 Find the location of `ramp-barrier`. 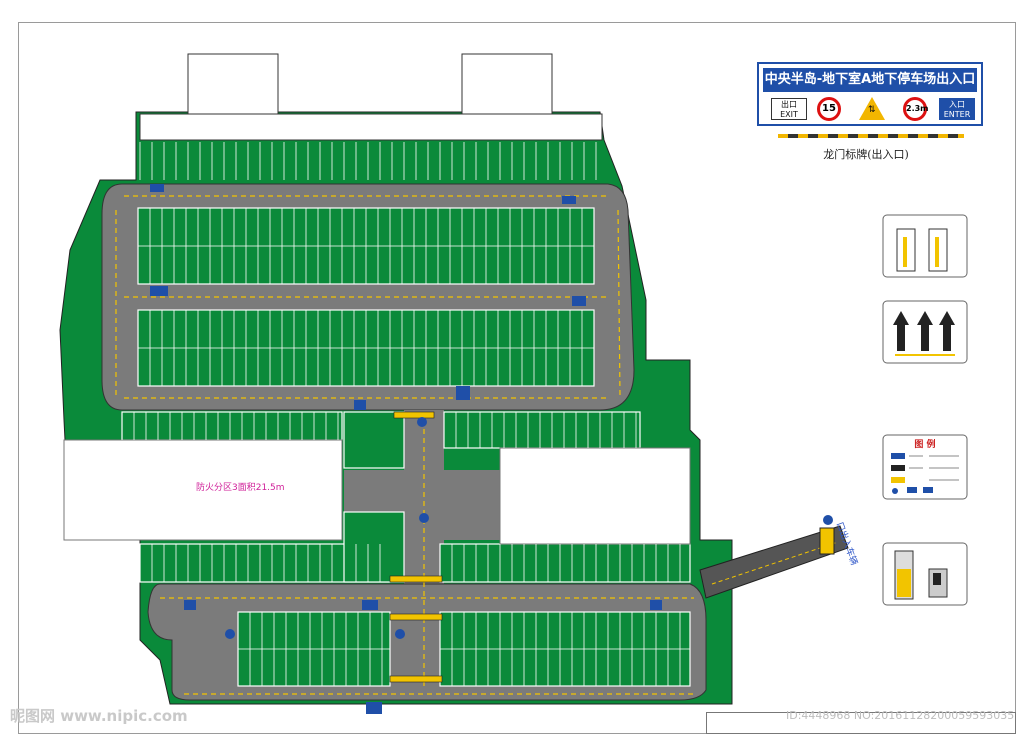

ramp-barrier is located at coordinates (827, 541).